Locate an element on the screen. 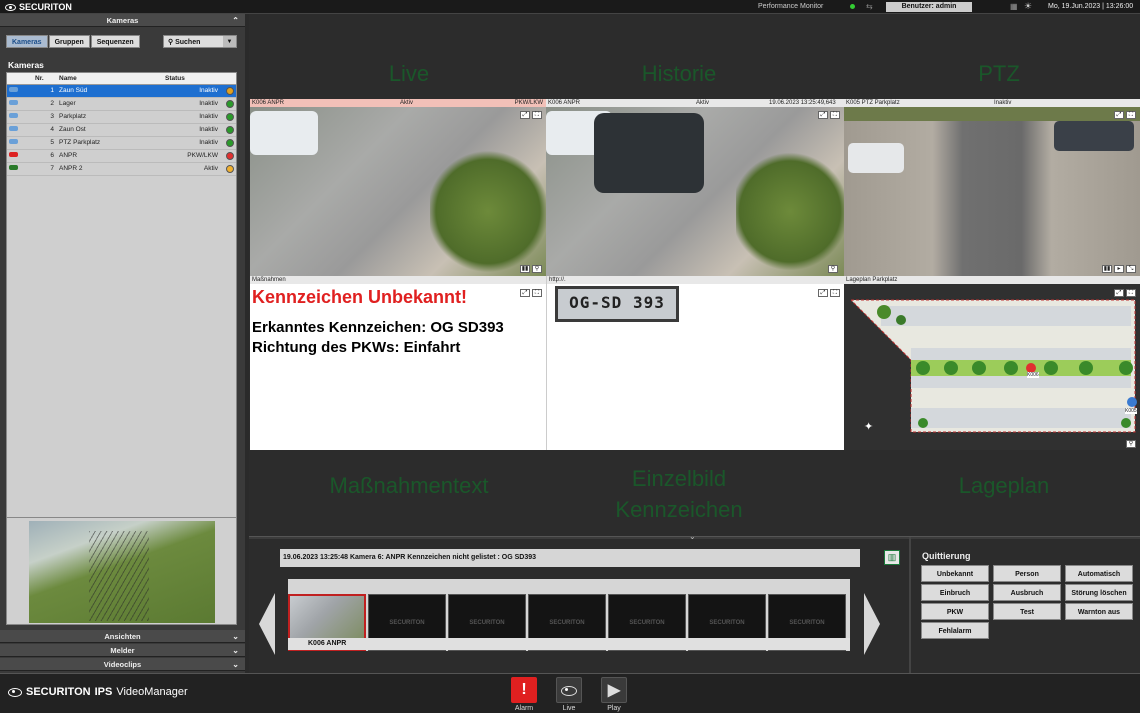 The image size is (1140, 713). camera-row: 2 Lager Inaktiv is located at coordinates (121, 104).